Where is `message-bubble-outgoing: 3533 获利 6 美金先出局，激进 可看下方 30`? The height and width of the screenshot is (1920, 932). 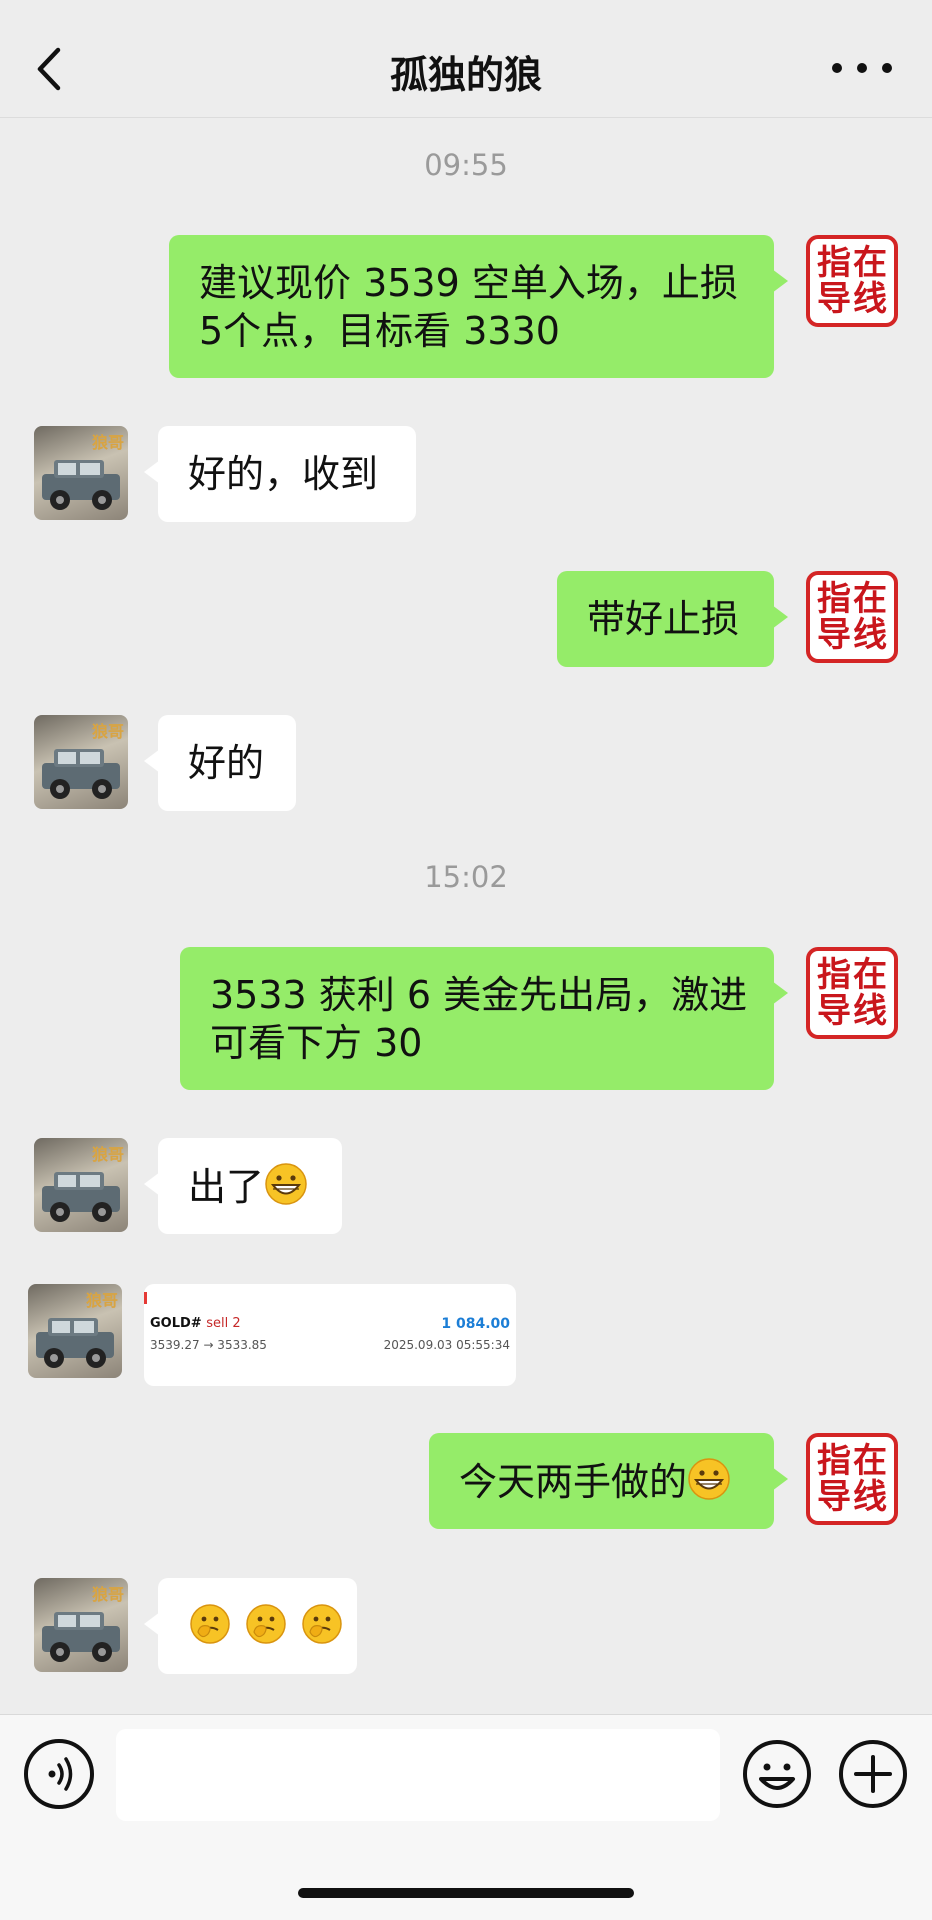
message-bubble-outgoing: 3533 获利 6 美金先出局，激进 可看下方 30 is located at coordinates (484, 1018).